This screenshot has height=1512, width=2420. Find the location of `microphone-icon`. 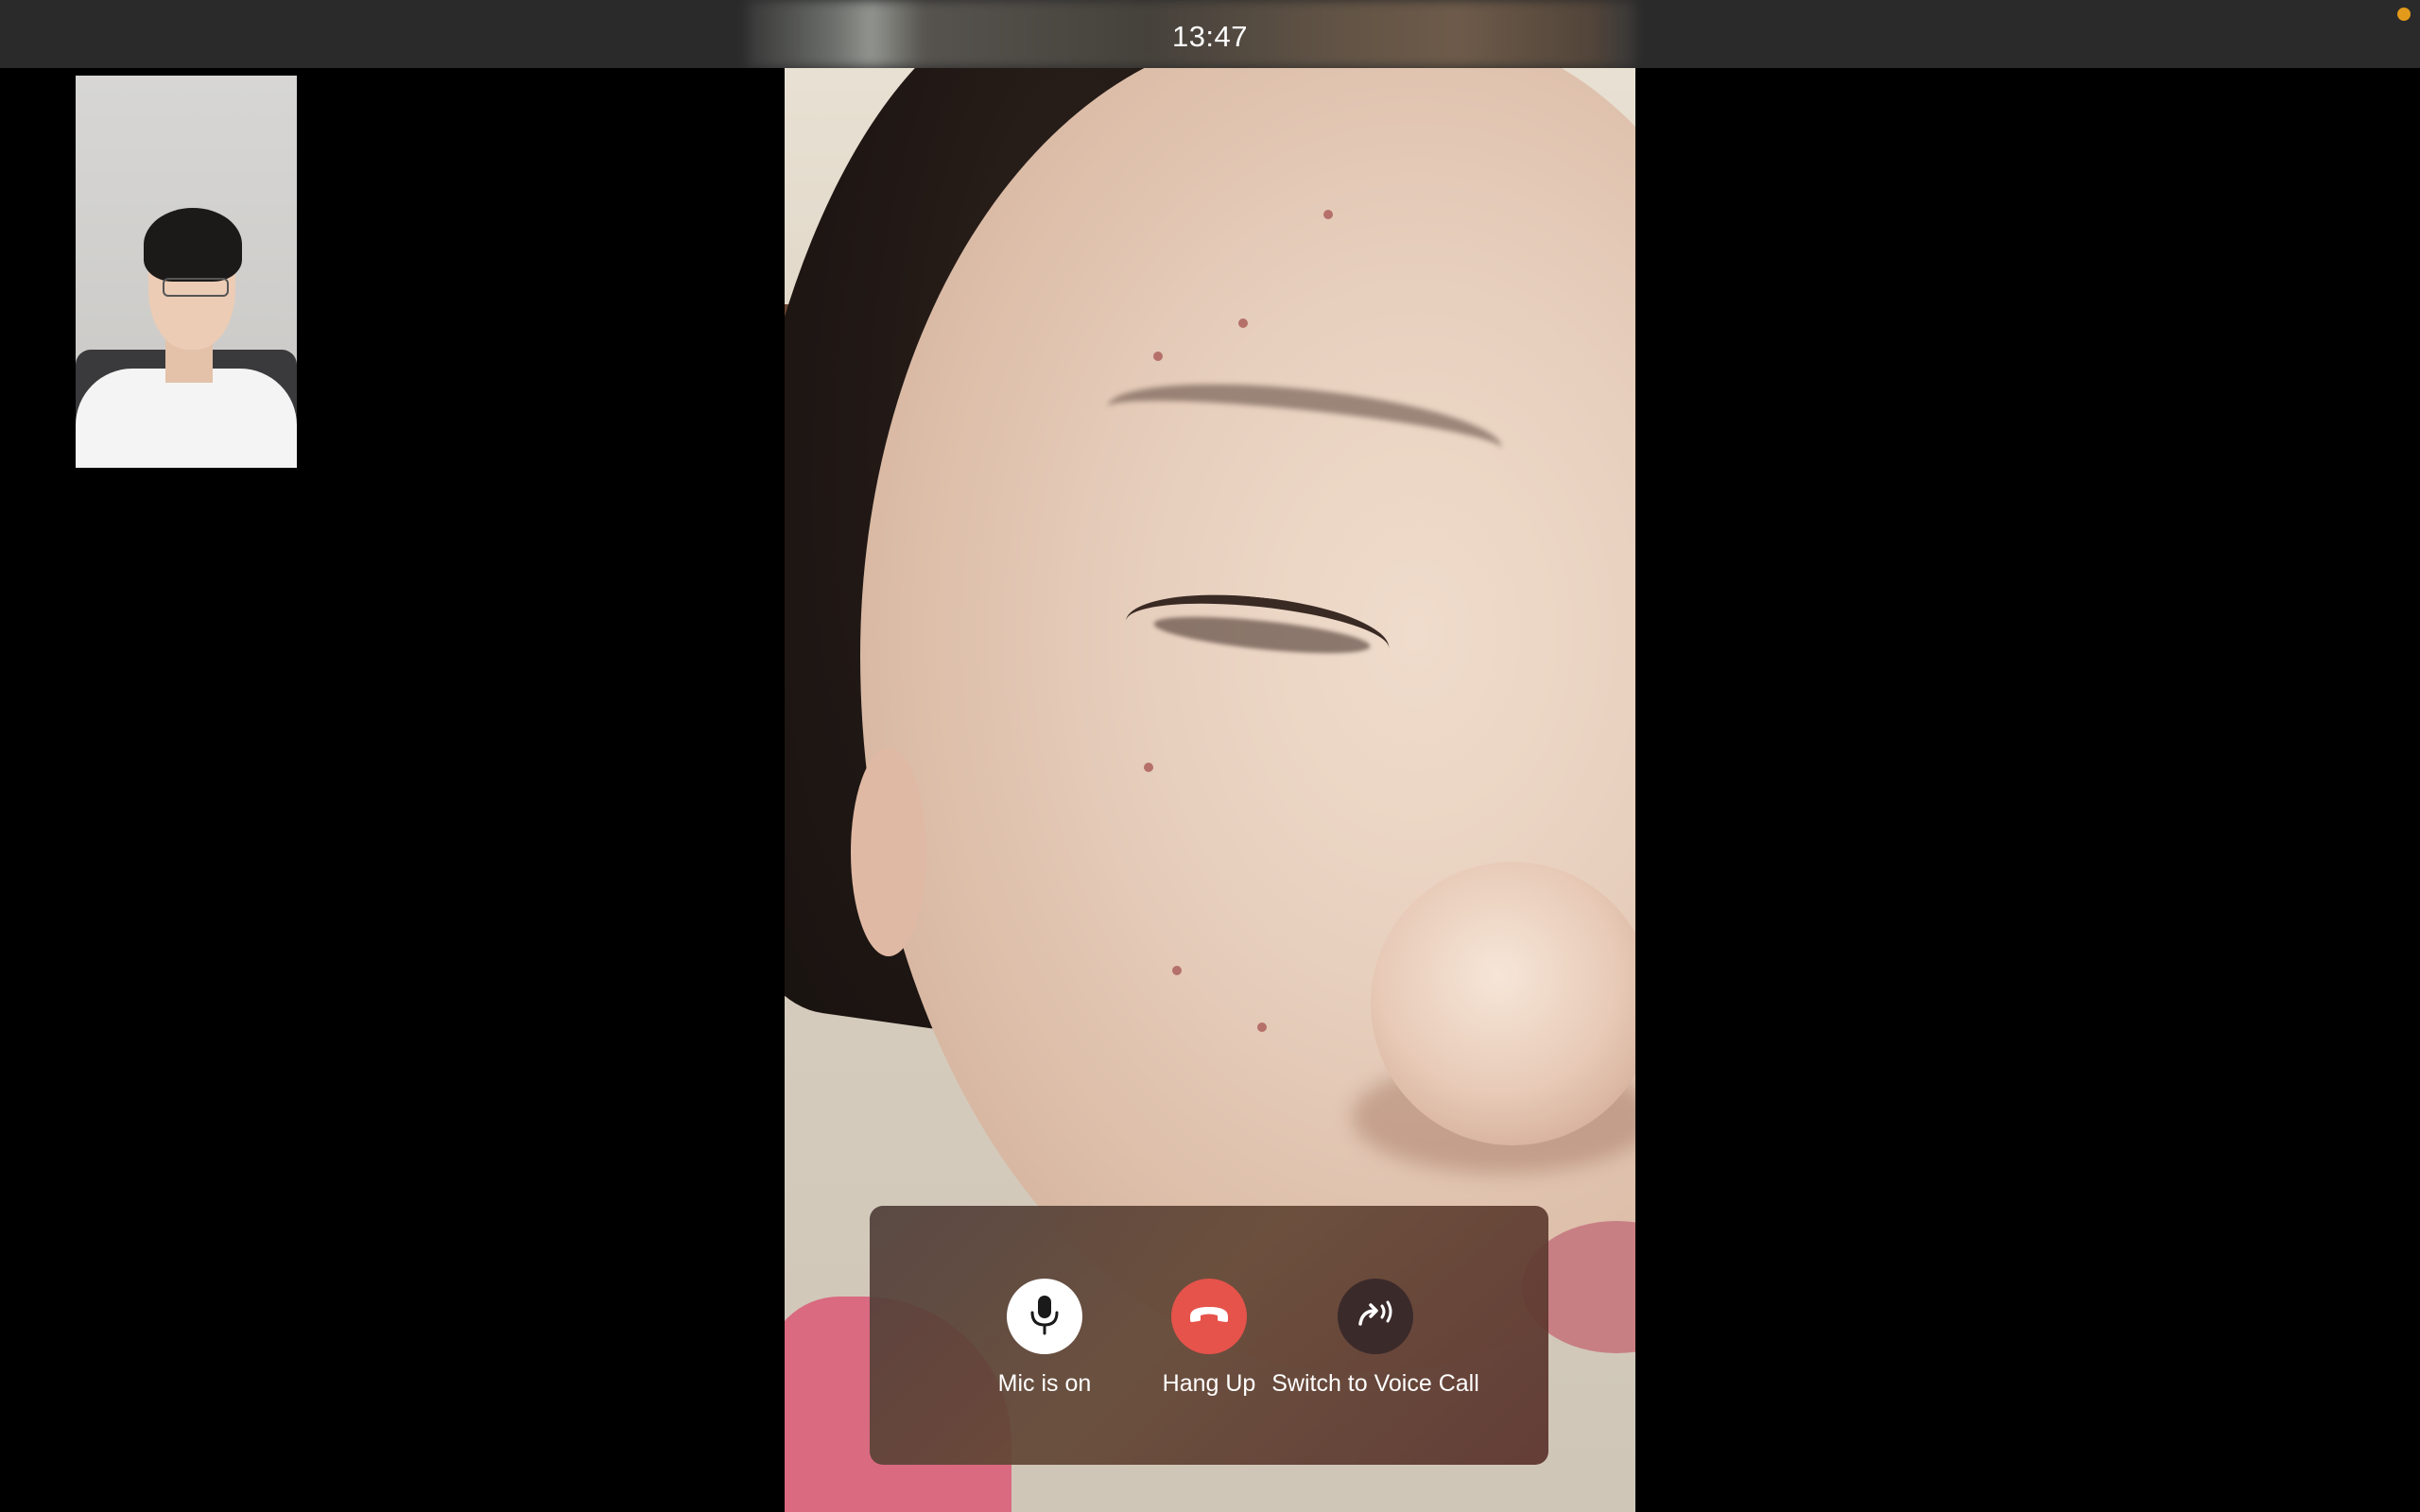

microphone-icon is located at coordinates (1045, 1317).